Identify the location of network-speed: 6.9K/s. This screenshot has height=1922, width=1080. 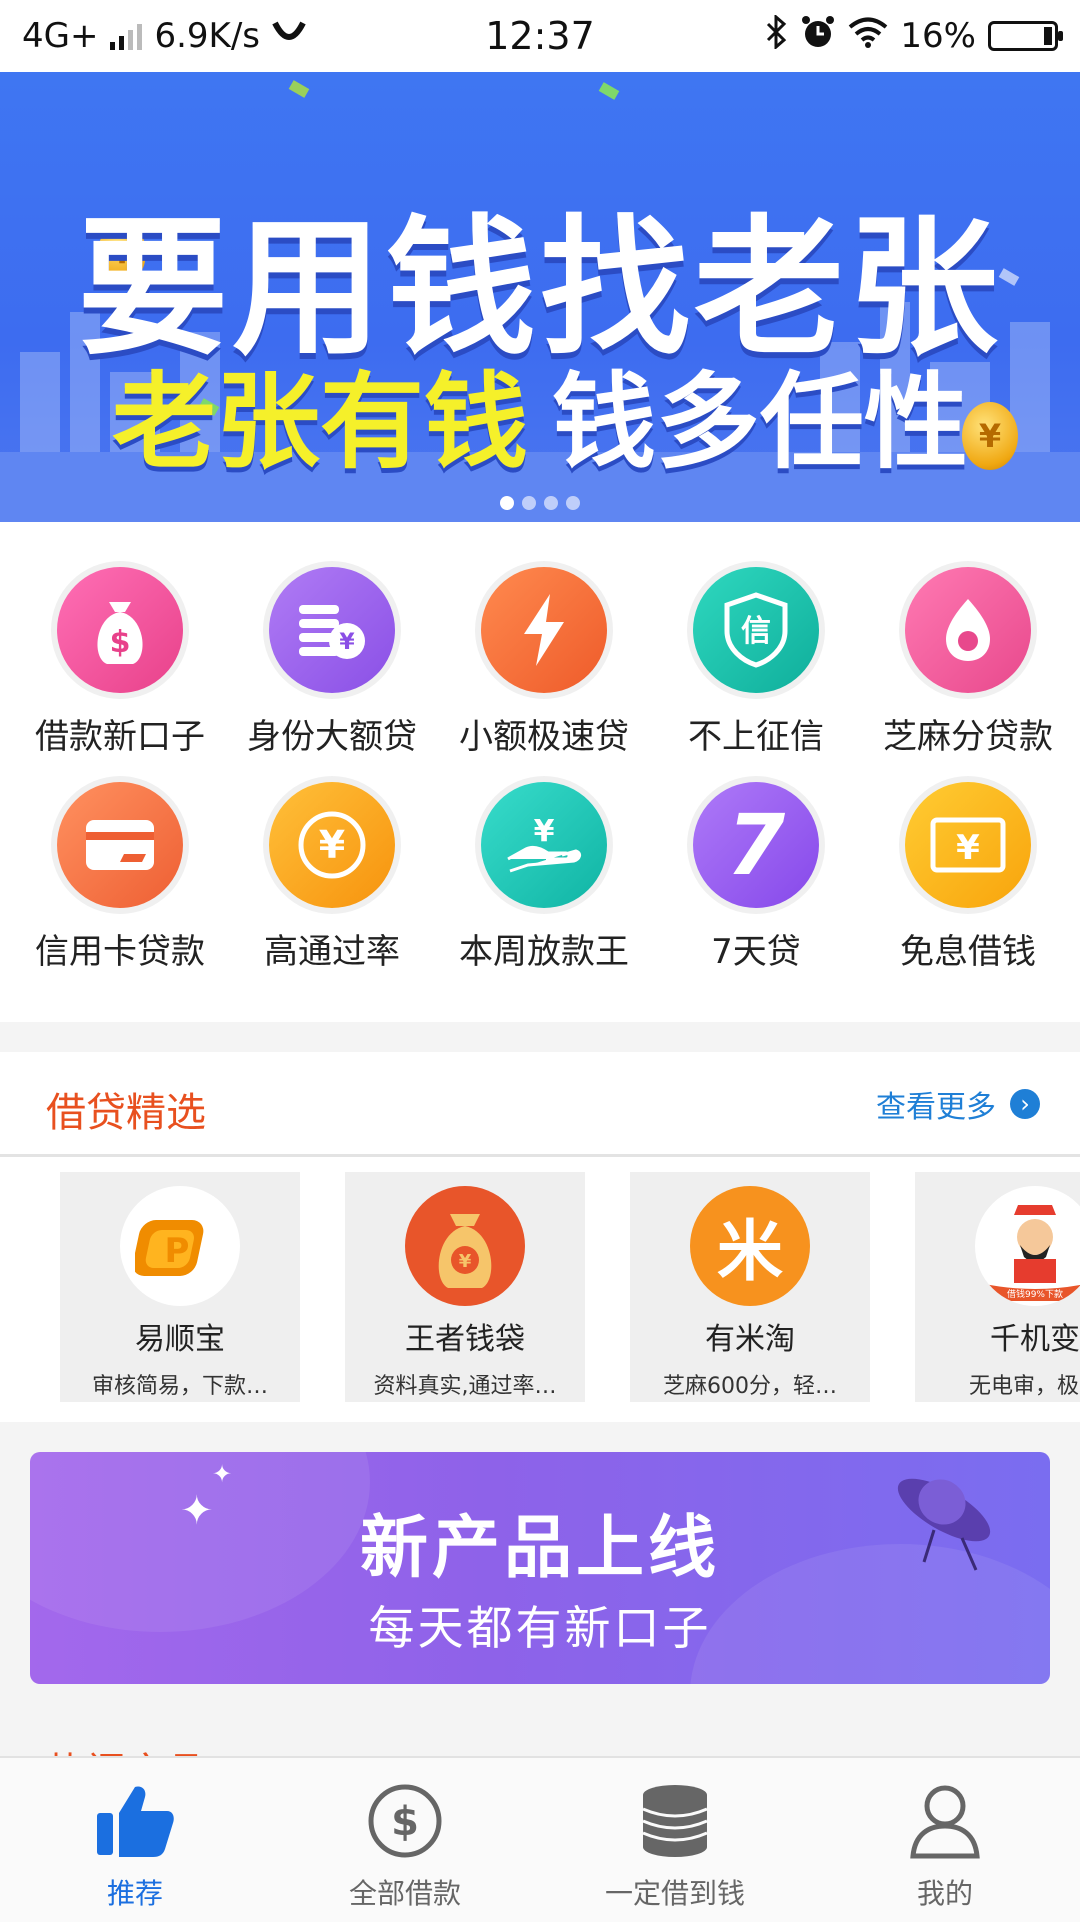
(207, 36).